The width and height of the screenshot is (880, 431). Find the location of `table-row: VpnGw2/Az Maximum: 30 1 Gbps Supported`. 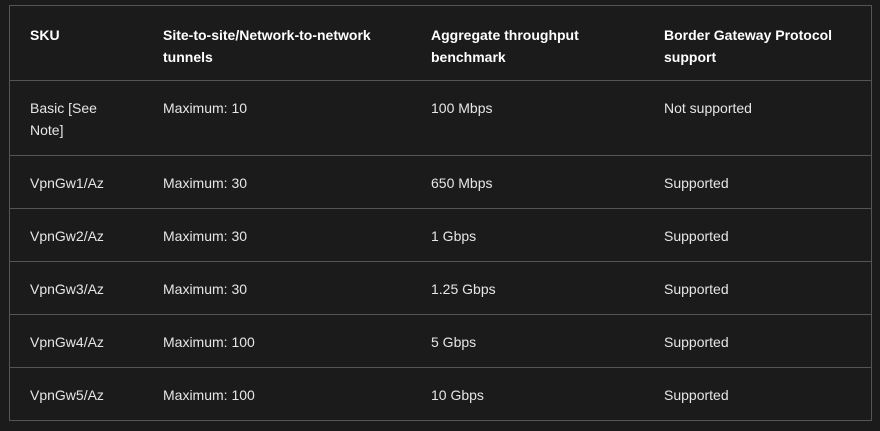

table-row: VpnGw2/Az Maximum: 30 1 Gbps Supported is located at coordinates (440, 235).